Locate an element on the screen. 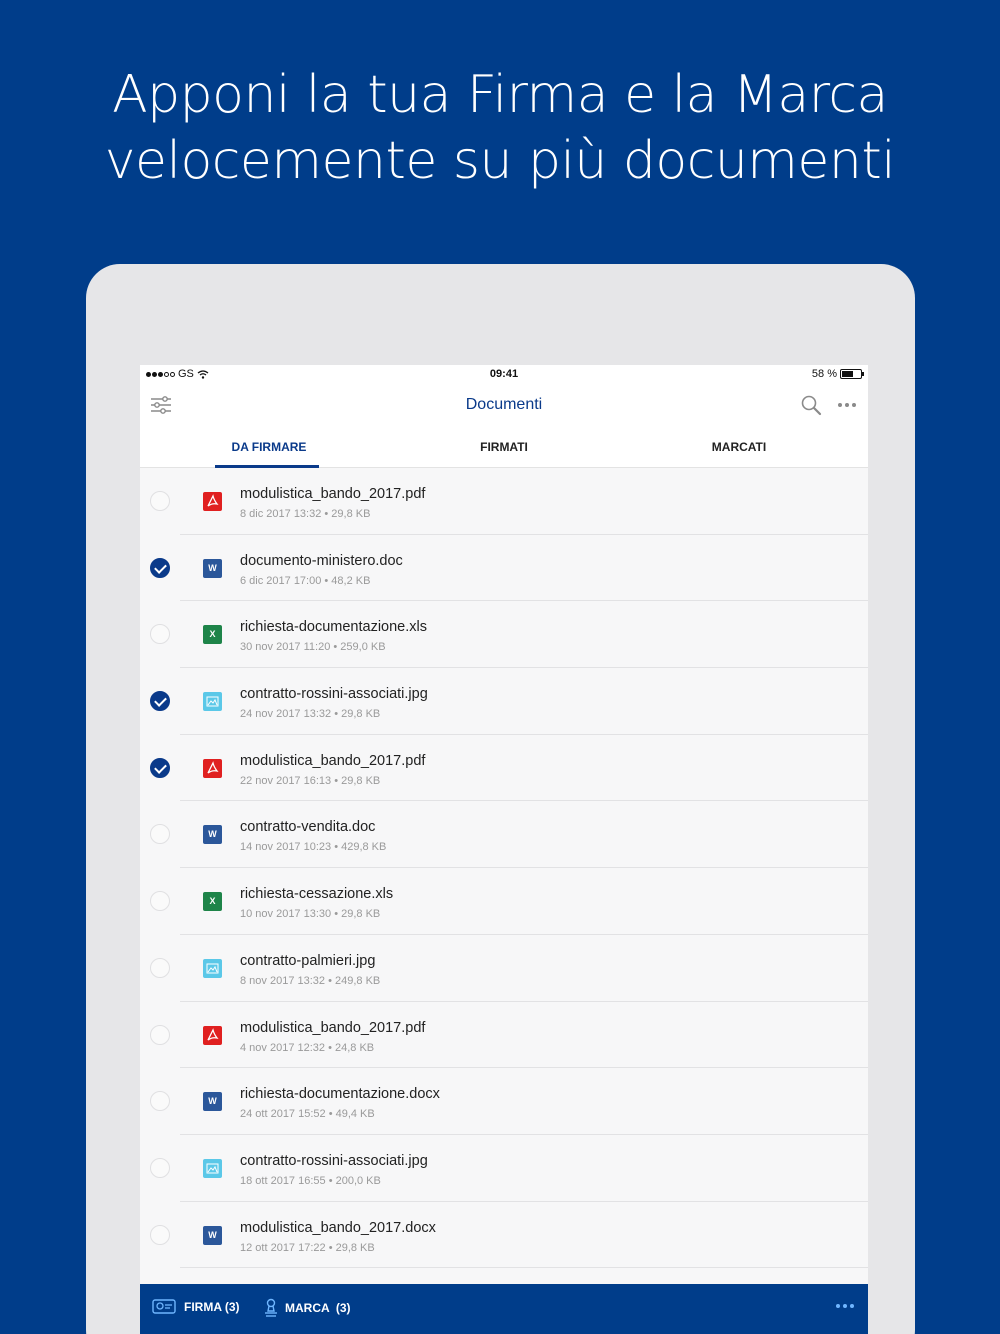 Image resolution: width=1000 pixels, height=1334 pixels. file-meta: 30 nov 2017 11:20 • 259,0 KB is located at coordinates (313, 647).